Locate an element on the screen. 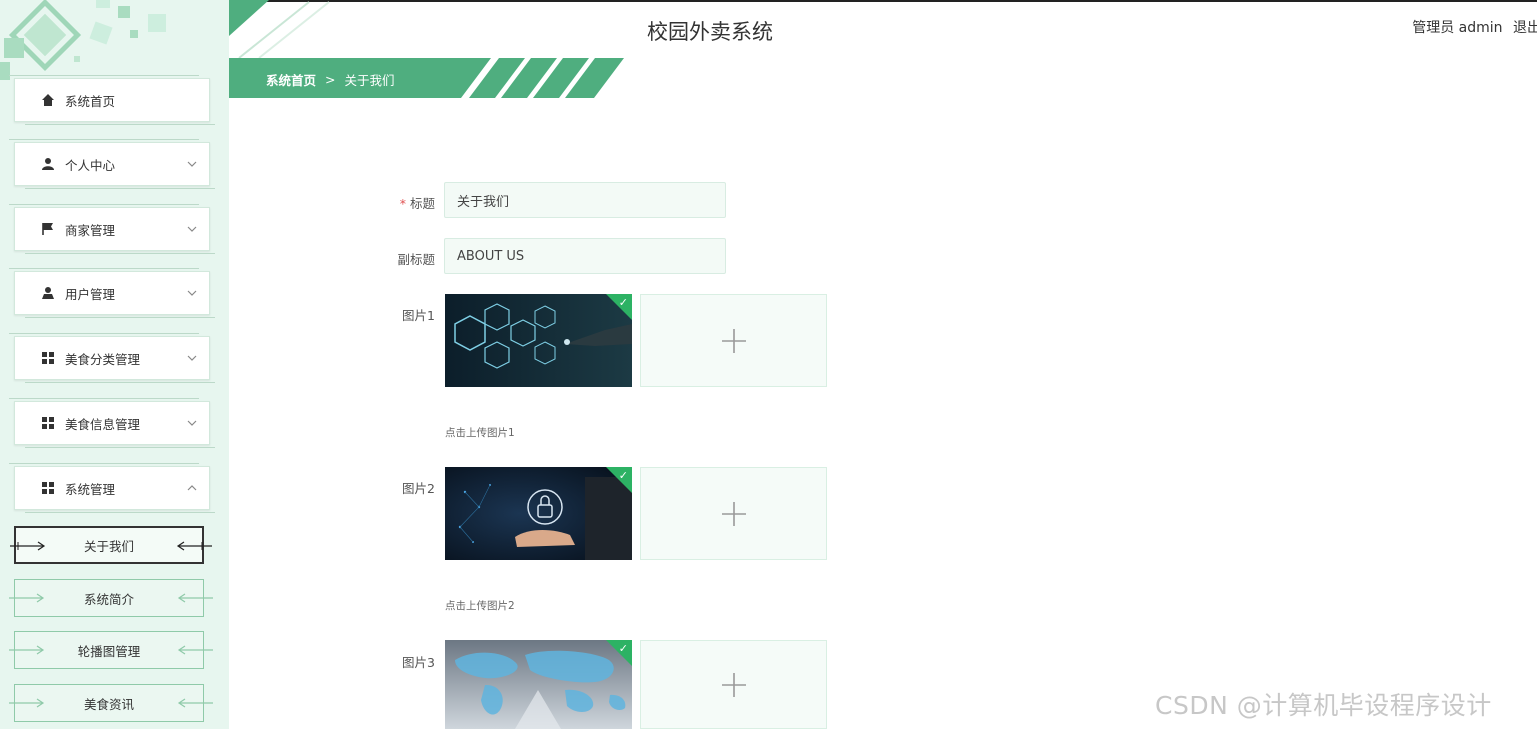 Image resolution: width=1537 pixels, height=729 pixels. image2-thumbnail: ✓ is located at coordinates (538, 513).